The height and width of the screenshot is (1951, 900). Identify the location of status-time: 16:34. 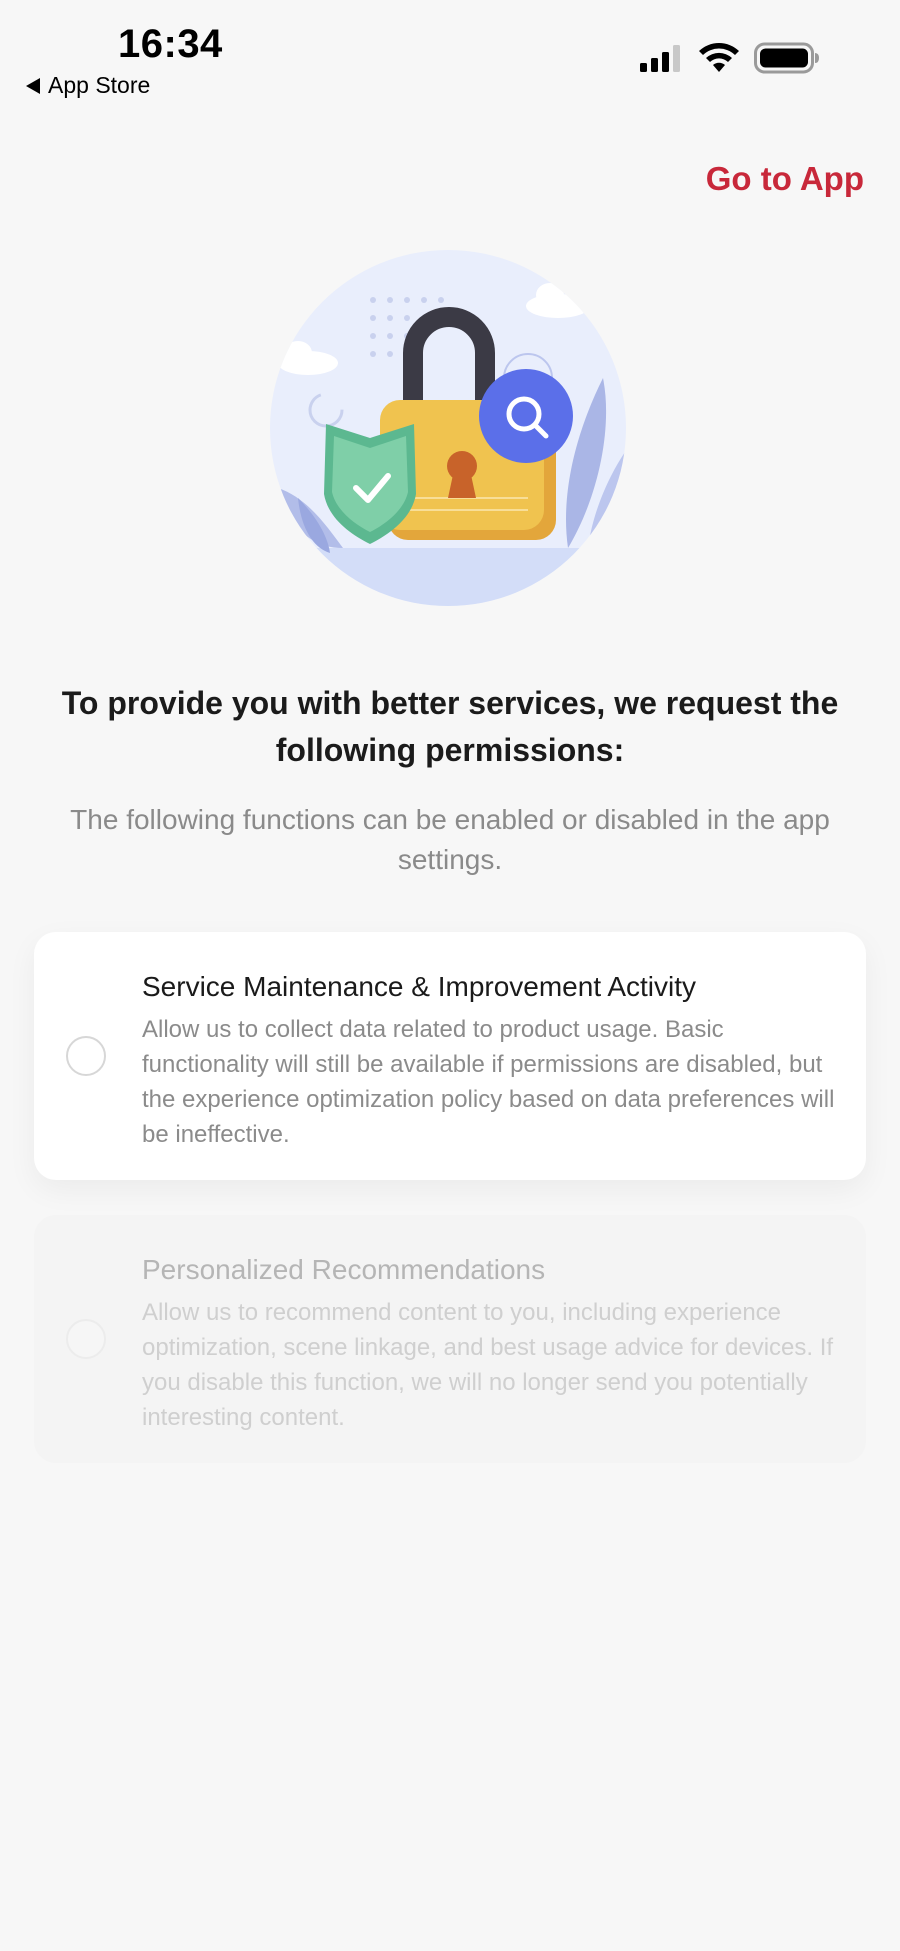
(170, 44).